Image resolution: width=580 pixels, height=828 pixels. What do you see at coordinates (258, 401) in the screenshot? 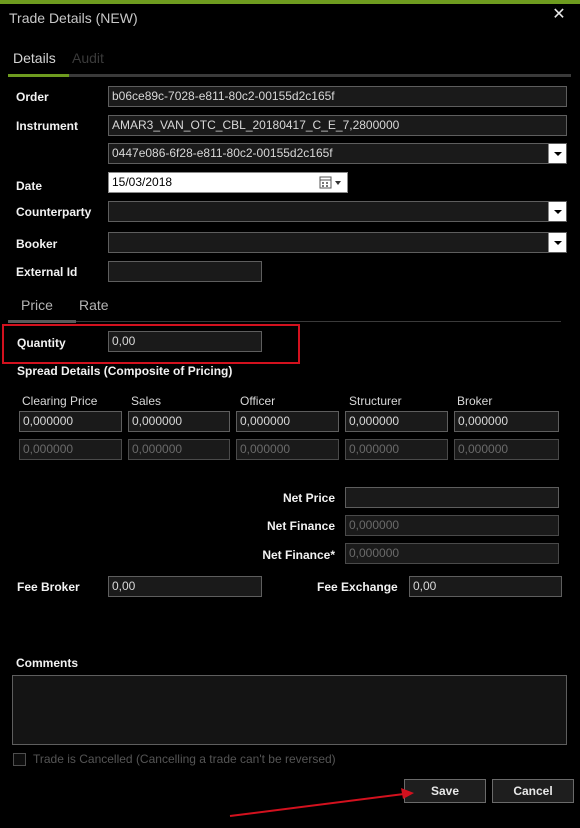
I see `column-header: Officer` at bounding box center [258, 401].